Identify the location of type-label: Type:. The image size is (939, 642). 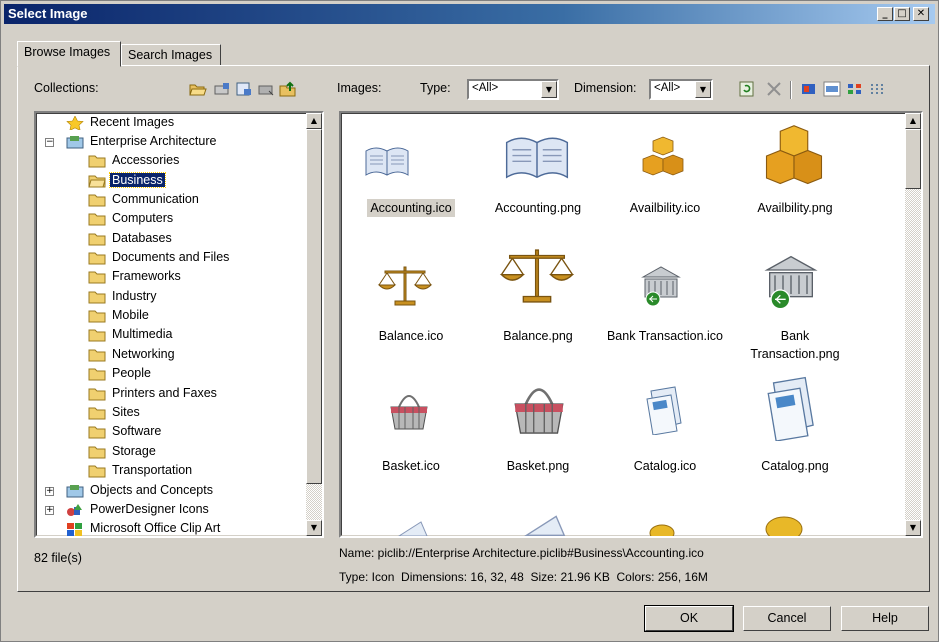
(435, 88).